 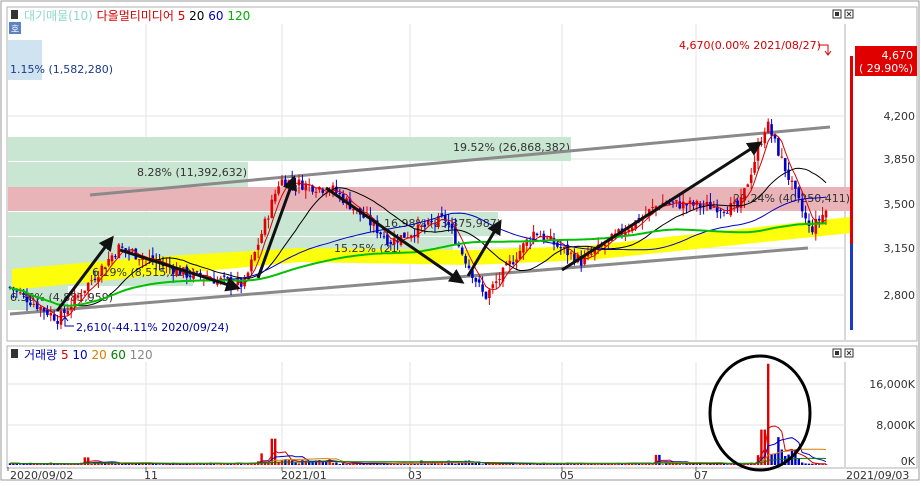 I want to click on price-legend-item: 대기매물(10), so click(x=58, y=16).